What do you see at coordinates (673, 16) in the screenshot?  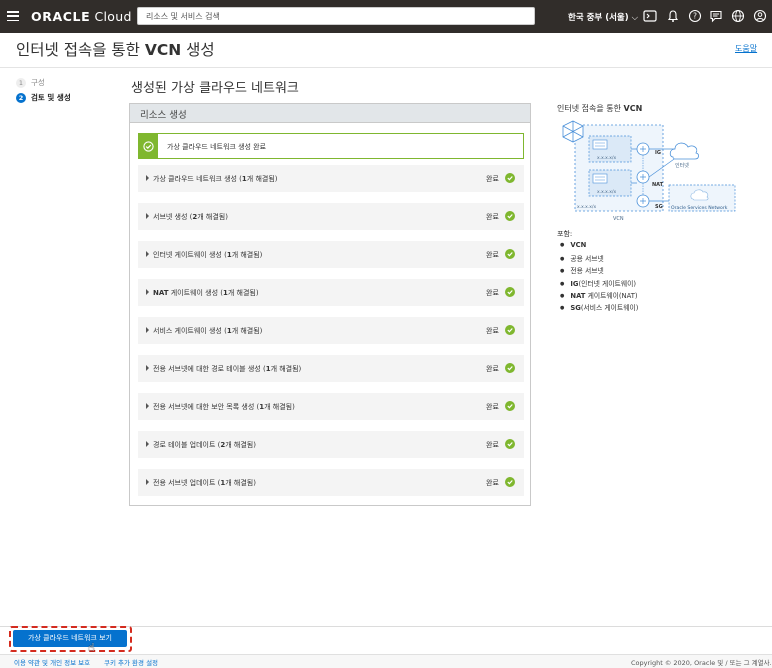 I see `bell-icon` at bounding box center [673, 16].